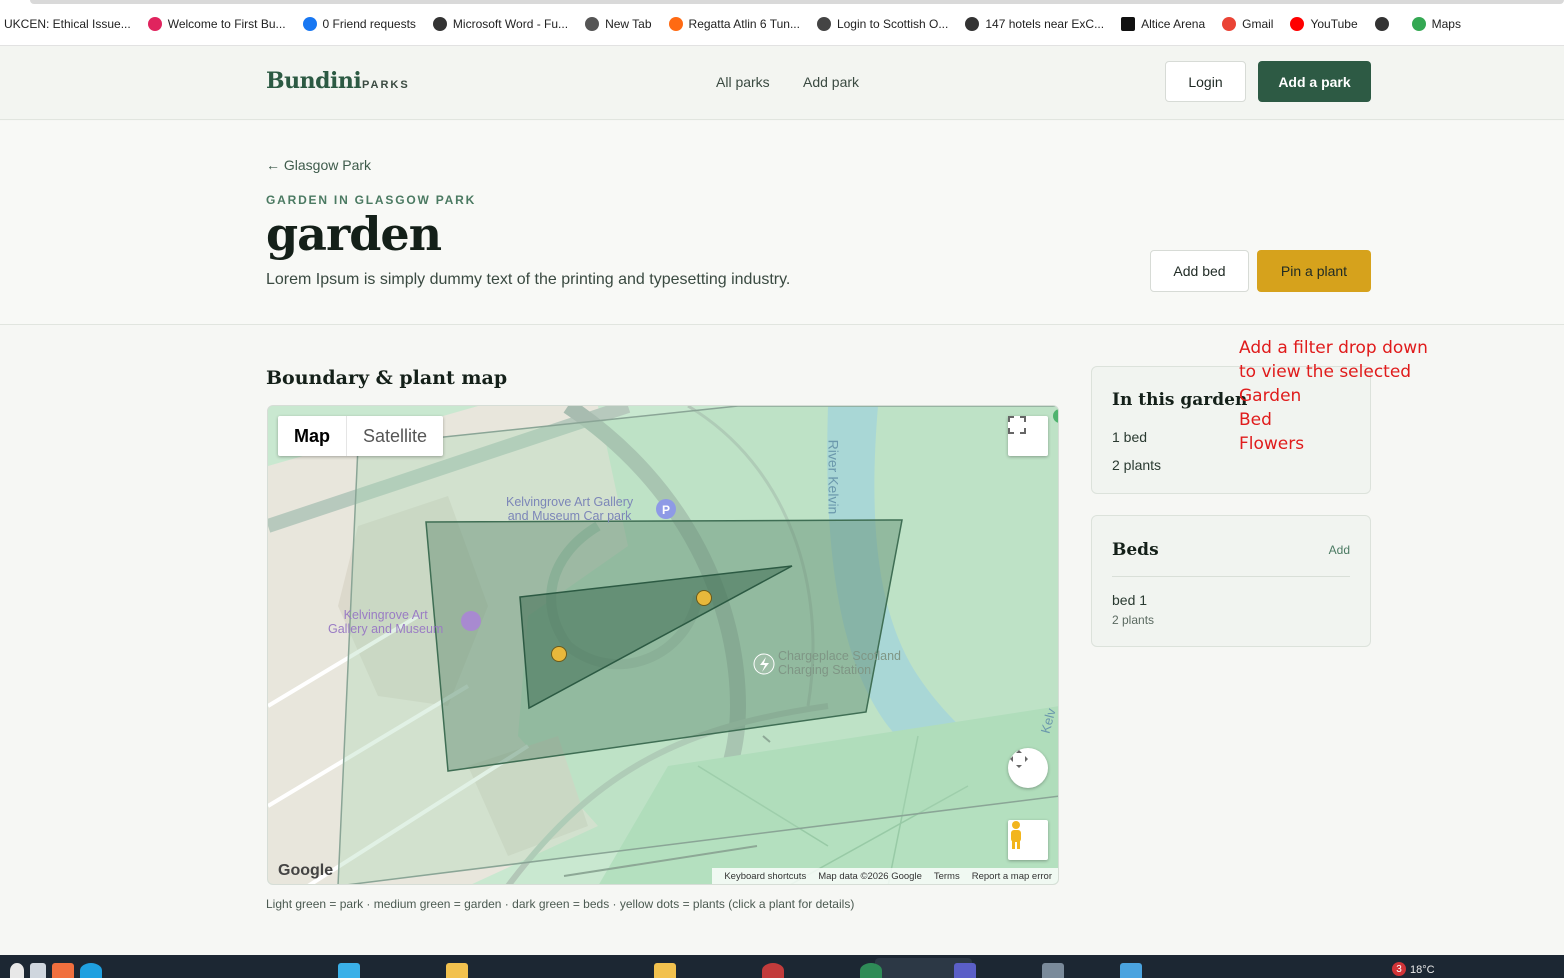 This screenshot has height=978, width=1564. Describe the element at coordinates (1180, 400) in the screenshot. I see `in-this-garden-title: In this garden` at that location.